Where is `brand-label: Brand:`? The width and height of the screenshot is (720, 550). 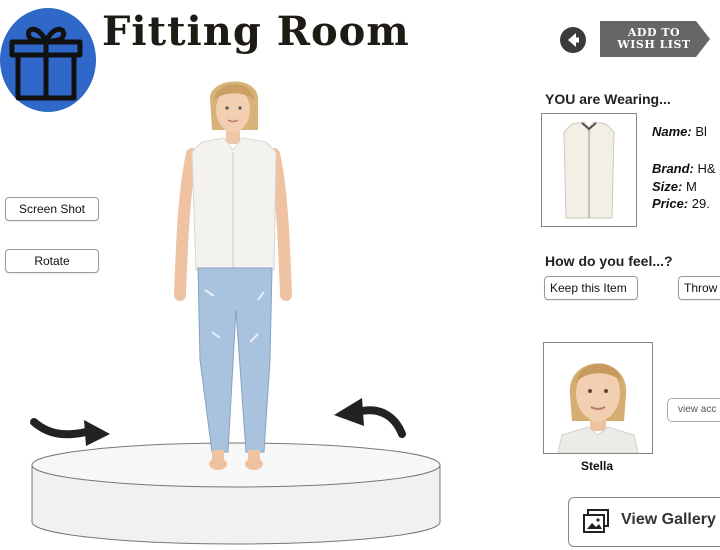 brand-label: Brand: is located at coordinates (673, 168).